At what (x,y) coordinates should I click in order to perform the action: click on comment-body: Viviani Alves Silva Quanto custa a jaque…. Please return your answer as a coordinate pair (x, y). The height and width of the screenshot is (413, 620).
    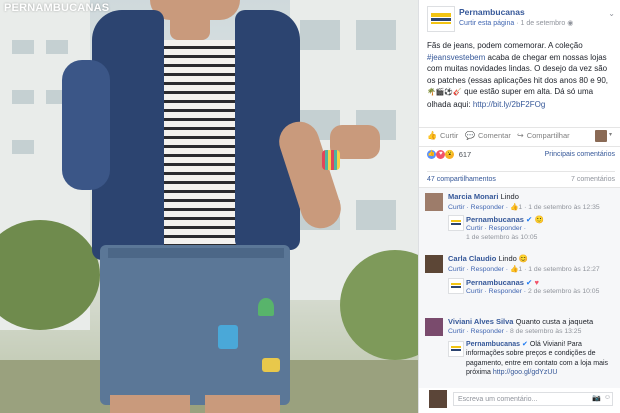
    Looking at the image, I should click on (533, 322).